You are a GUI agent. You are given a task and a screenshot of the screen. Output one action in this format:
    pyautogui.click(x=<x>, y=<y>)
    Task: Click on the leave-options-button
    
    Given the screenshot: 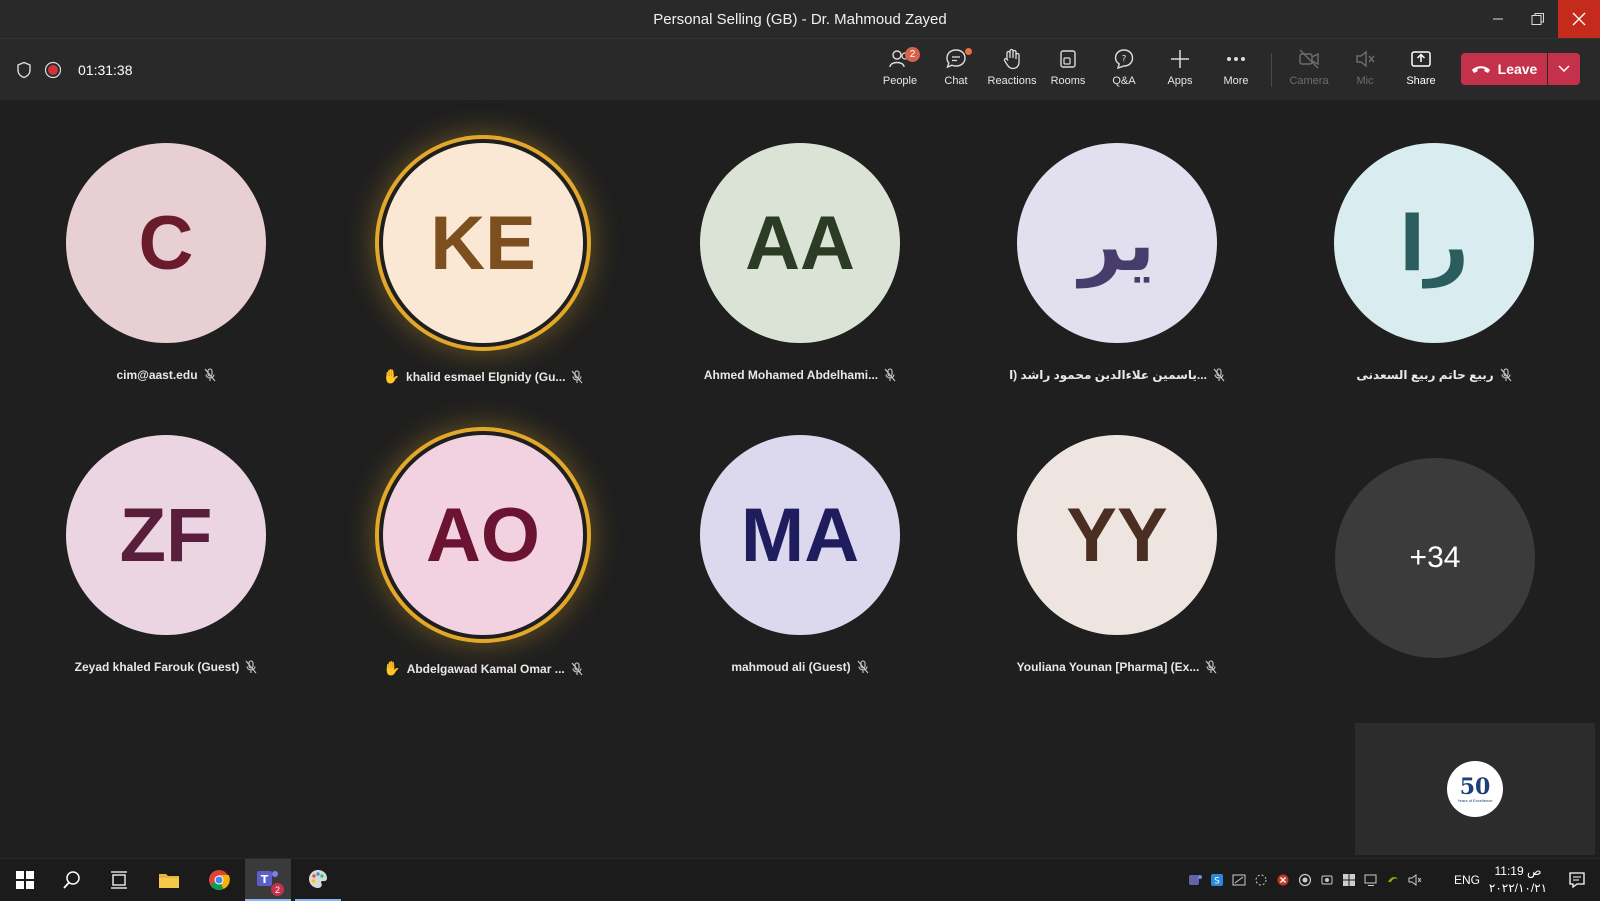 What is the action you would take?
    pyautogui.click(x=1564, y=69)
    